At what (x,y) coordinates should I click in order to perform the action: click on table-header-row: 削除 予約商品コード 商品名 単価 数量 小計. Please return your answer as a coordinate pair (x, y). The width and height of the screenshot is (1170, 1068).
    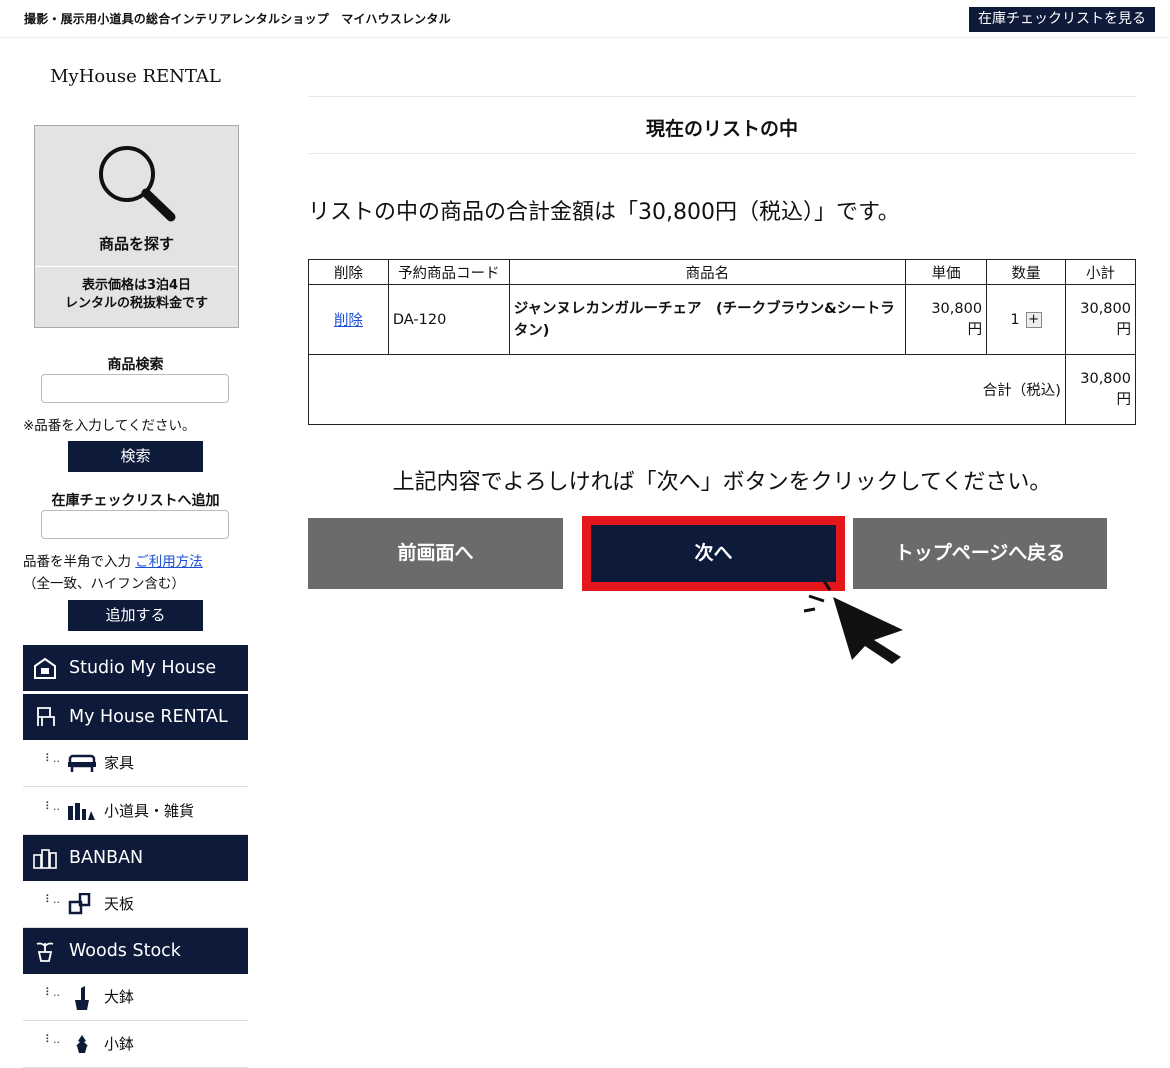
    Looking at the image, I should click on (722, 272).